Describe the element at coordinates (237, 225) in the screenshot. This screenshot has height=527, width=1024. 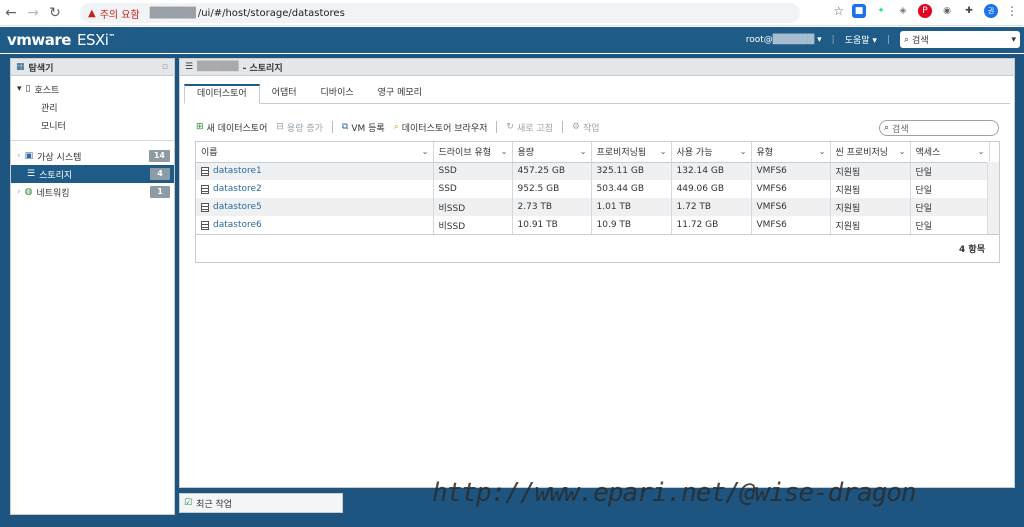
I see `datastore-link: datastore6` at that location.